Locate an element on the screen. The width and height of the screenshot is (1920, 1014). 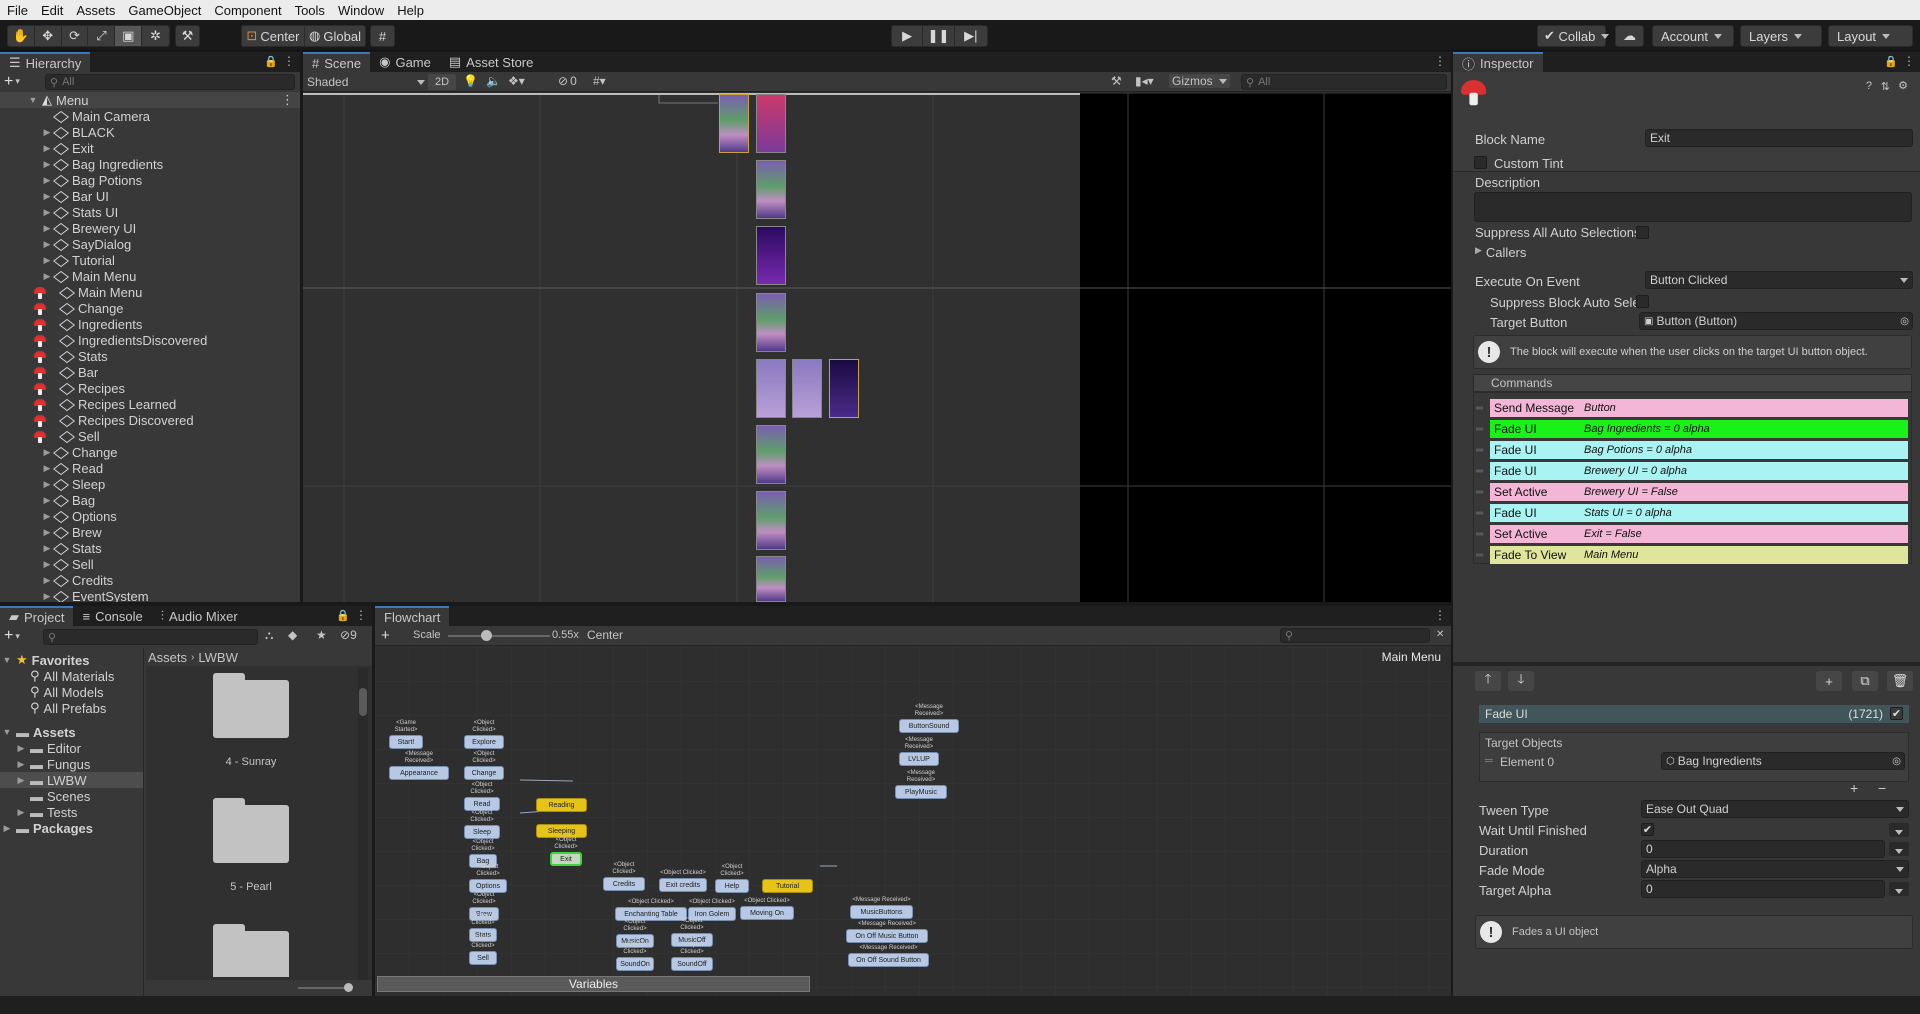
project-search-input: ⚲ is located at coordinates (150, 637).